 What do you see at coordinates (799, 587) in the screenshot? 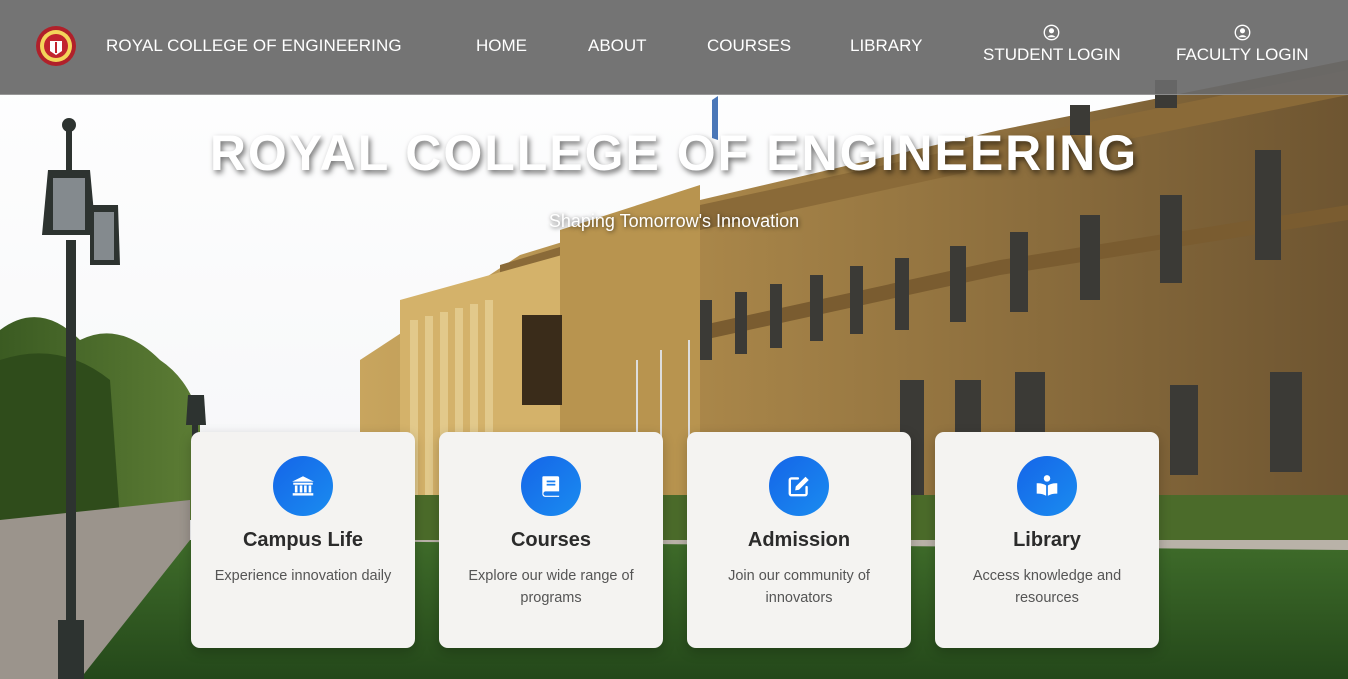
I see `card-description: Join our community of innovators` at bounding box center [799, 587].